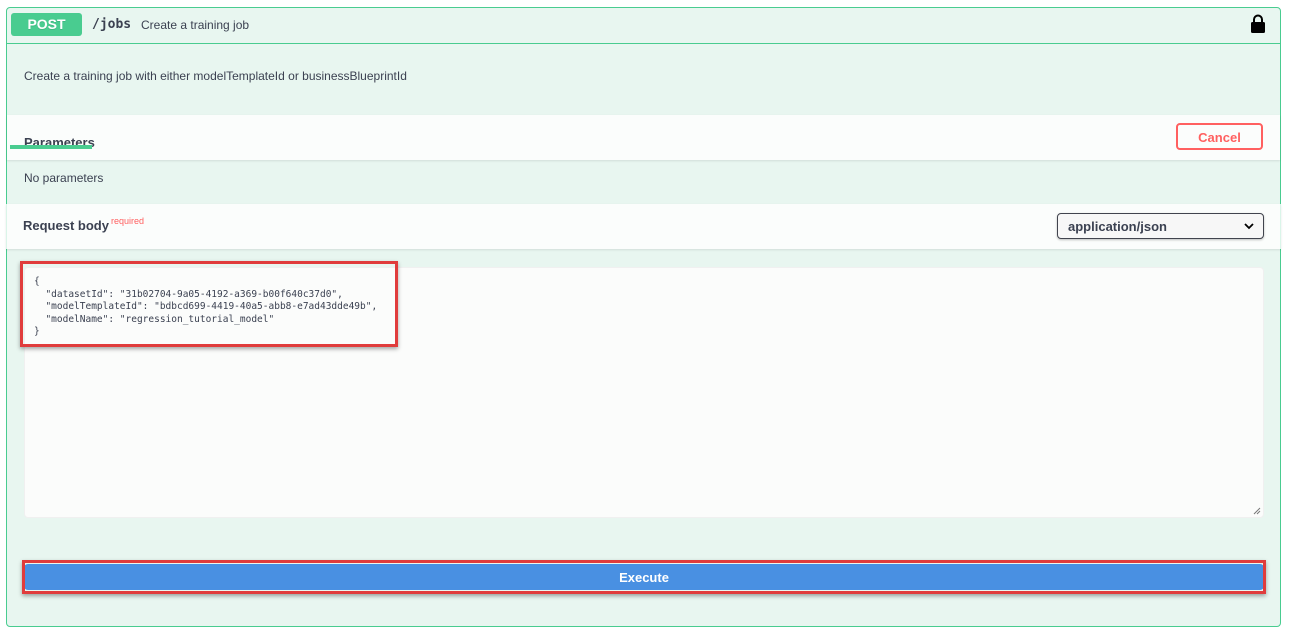  What do you see at coordinates (643, 226) in the screenshot?
I see `request-body-header: Request body required application/json` at bounding box center [643, 226].